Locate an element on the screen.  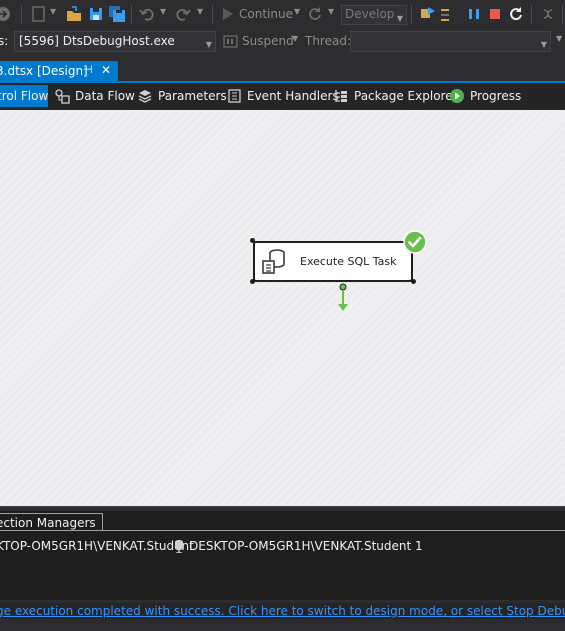
connection-managers-tab: ection Managers is located at coordinates (51, 522).